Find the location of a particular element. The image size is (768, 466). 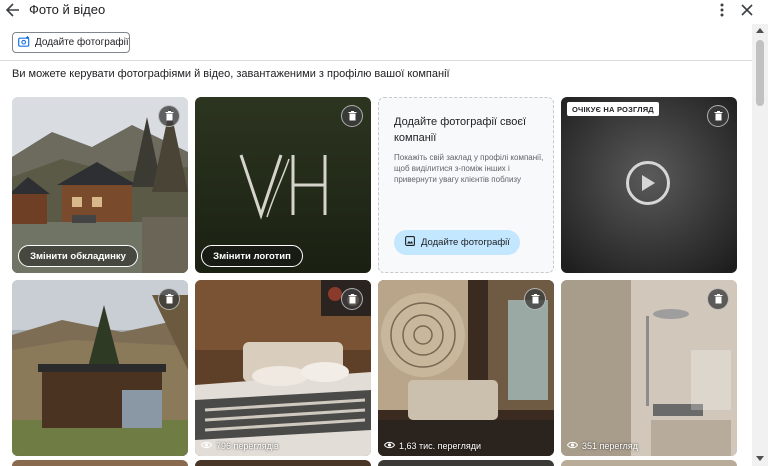

arrow-back-icon is located at coordinates (13, 10).